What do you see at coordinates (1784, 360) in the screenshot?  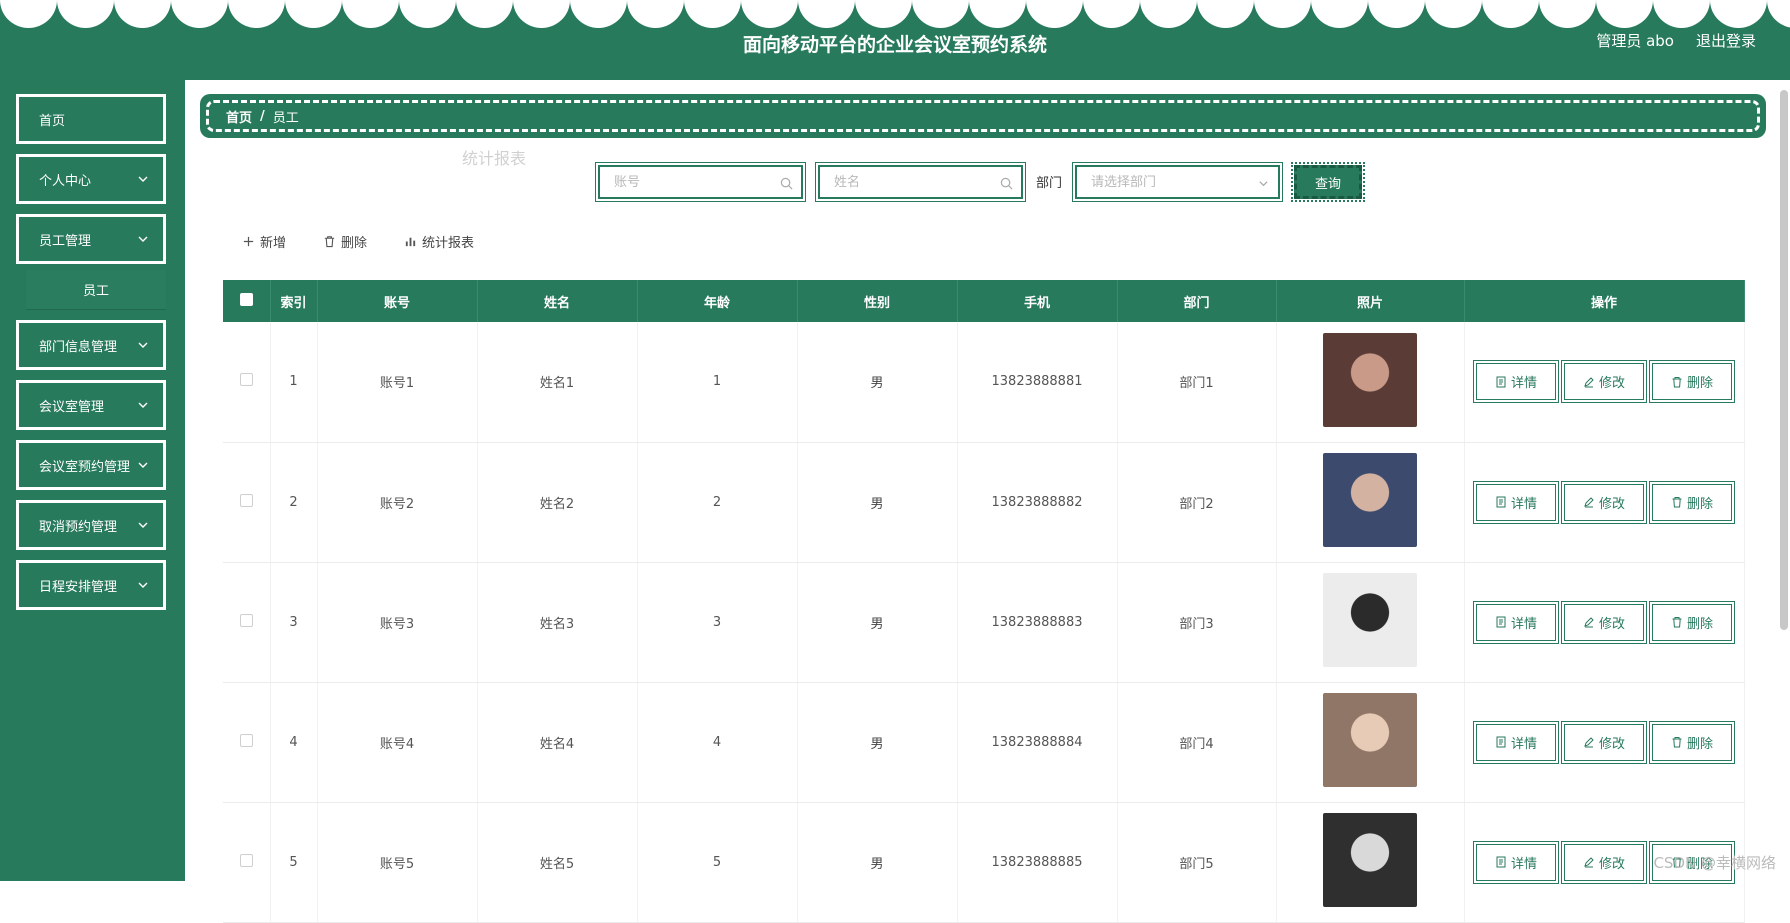 I see `scrollbar` at bounding box center [1784, 360].